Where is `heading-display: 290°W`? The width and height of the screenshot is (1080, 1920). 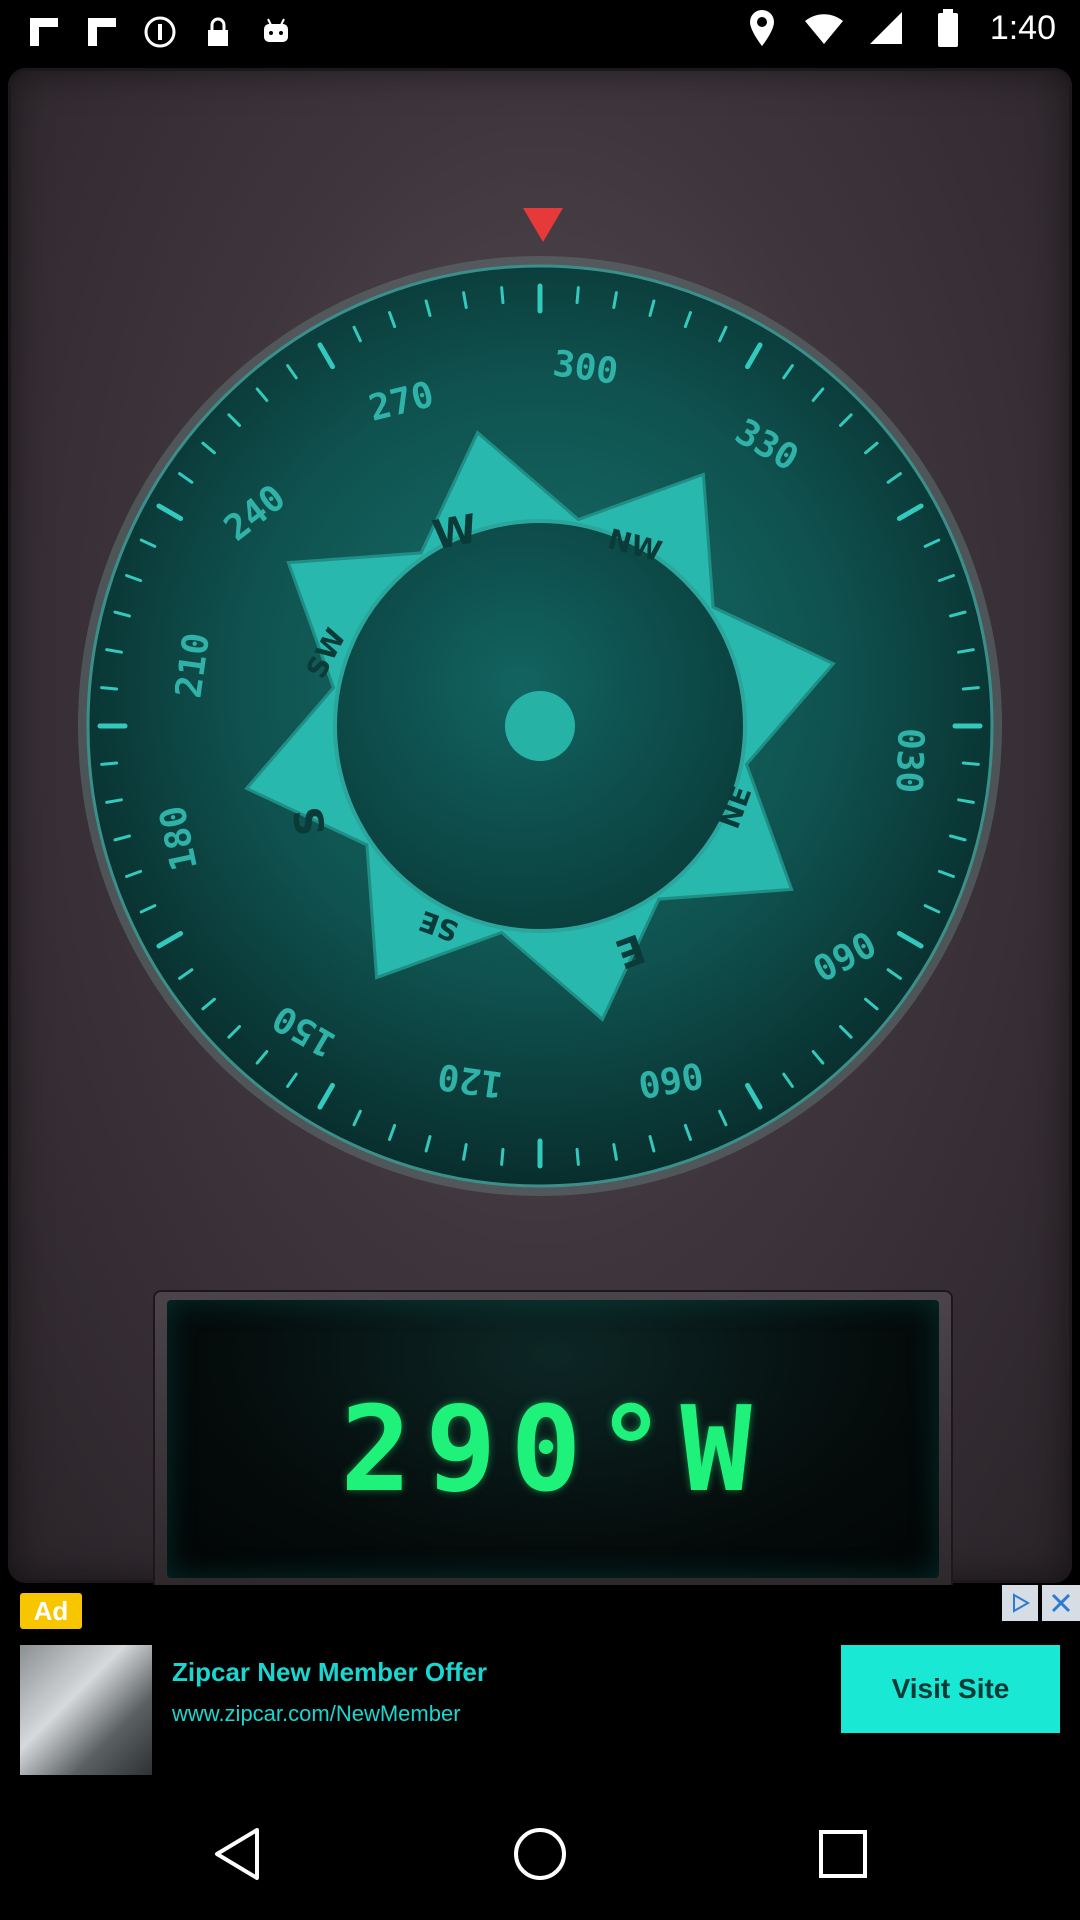
heading-display: 290°W is located at coordinates (553, 1441).